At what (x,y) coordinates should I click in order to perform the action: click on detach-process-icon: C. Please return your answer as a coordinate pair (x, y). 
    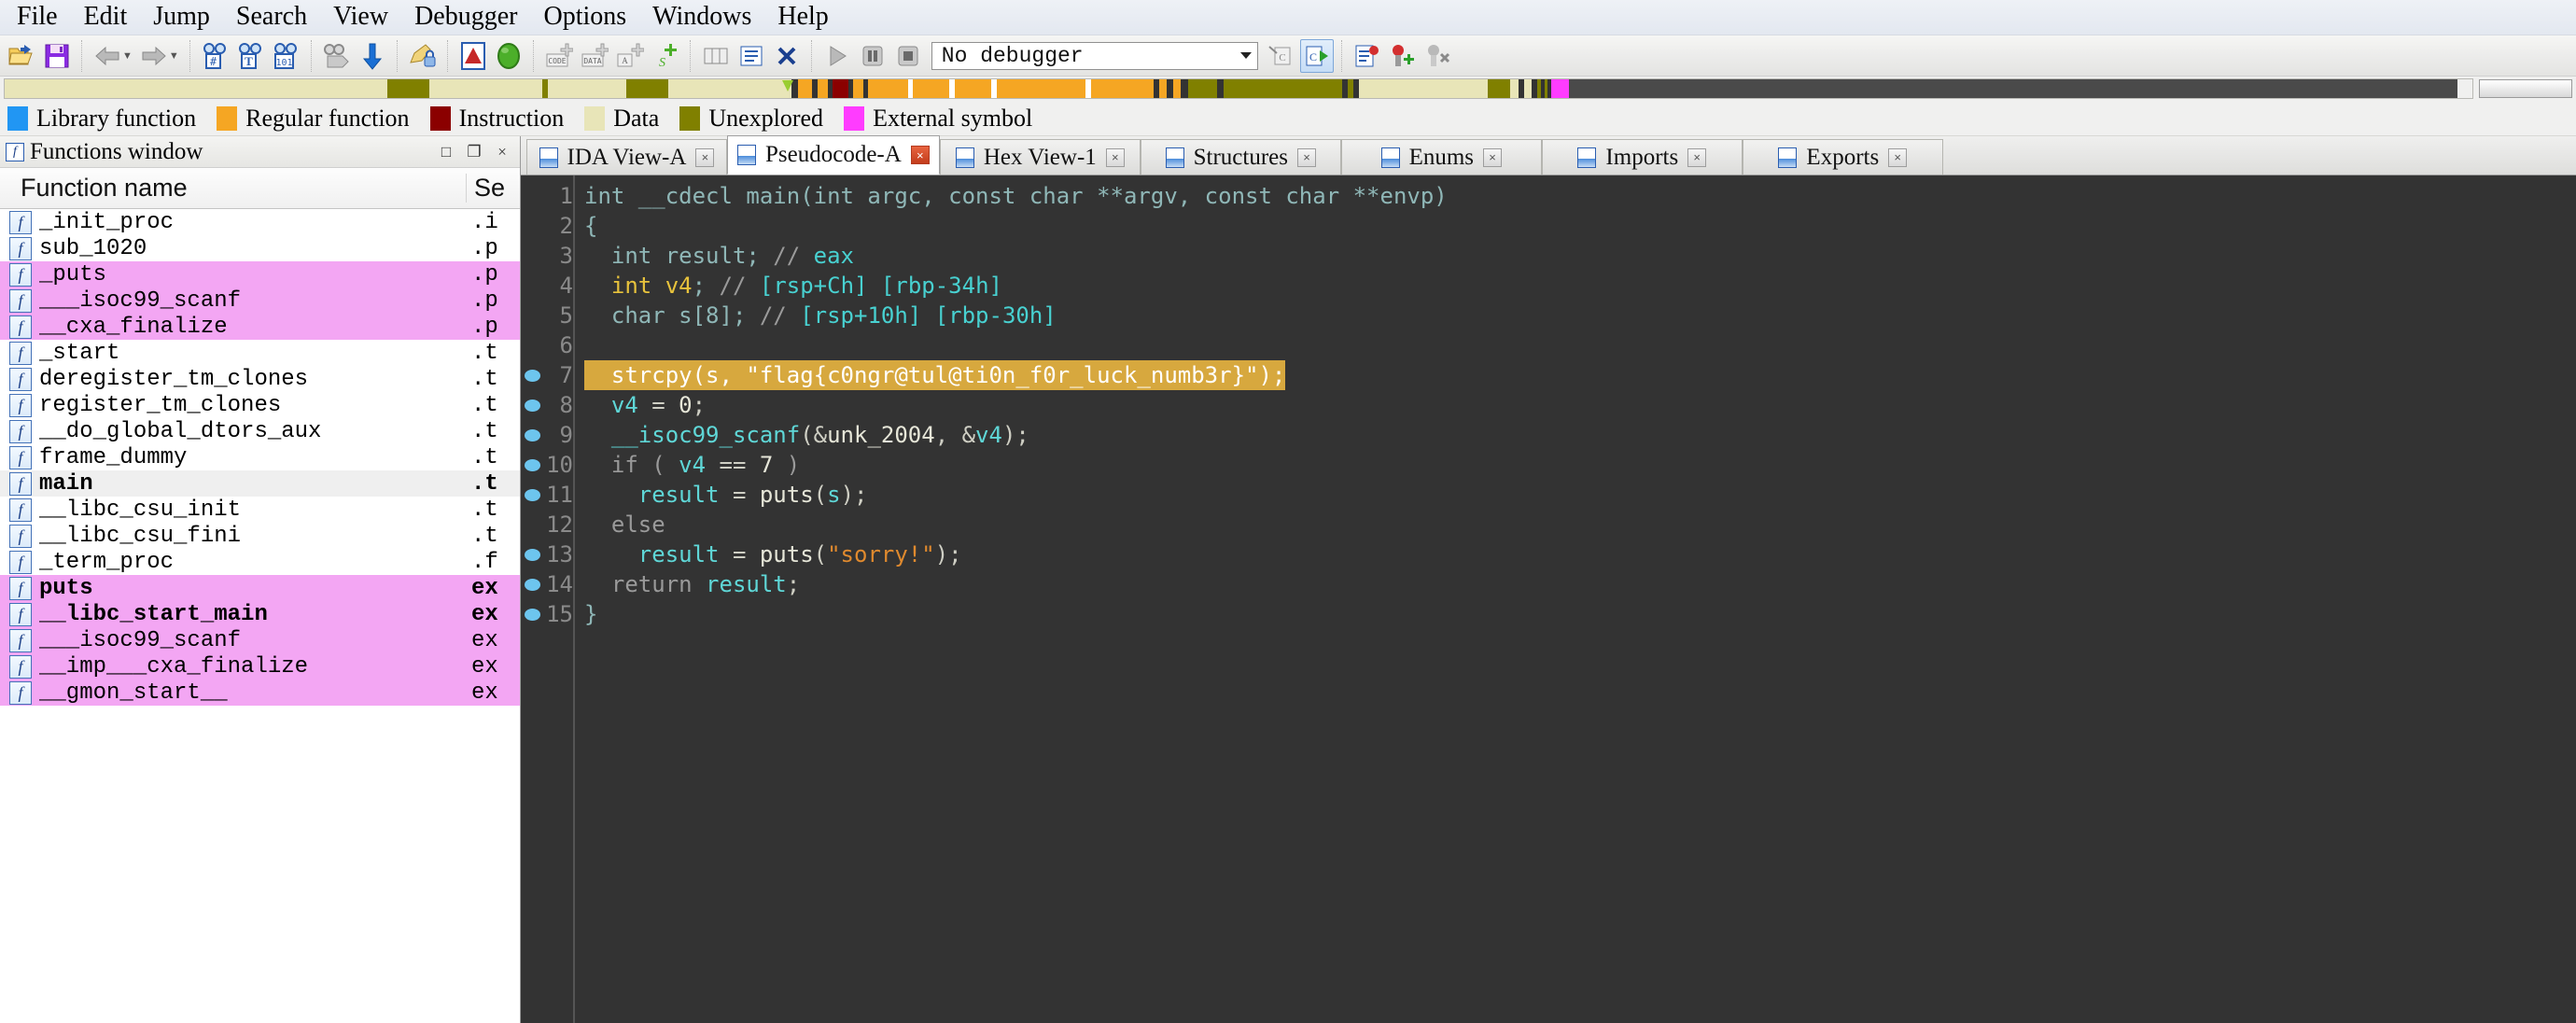
    Looking at the image, I should click on (1281, 56).